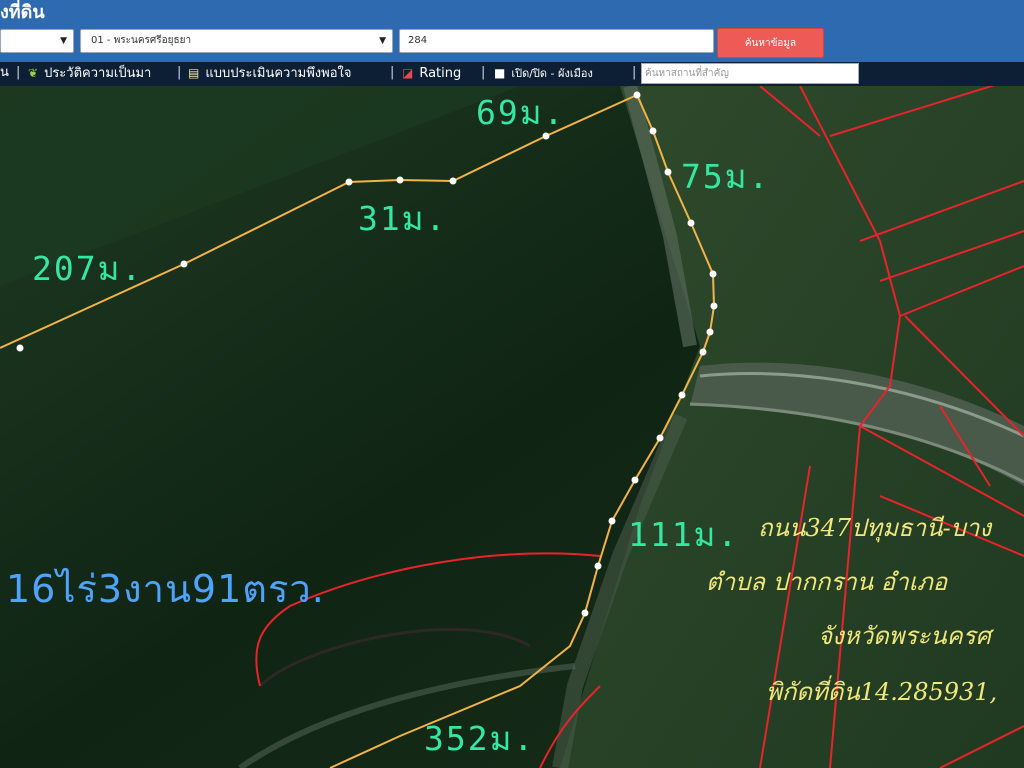 This screenshot has width=1024, height=768. I want to click on road-label: ถนน347ปทุมธานี-บาง, so click(875, 528).